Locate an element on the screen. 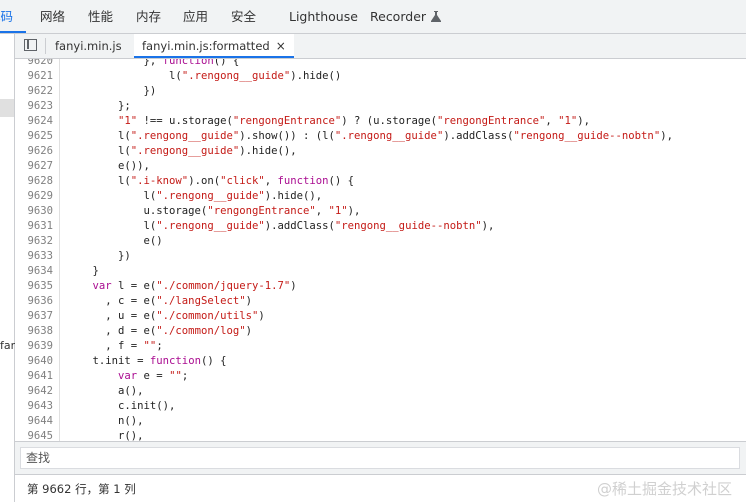  tab-recorder: Recorder is located at coordinates (406, 16).